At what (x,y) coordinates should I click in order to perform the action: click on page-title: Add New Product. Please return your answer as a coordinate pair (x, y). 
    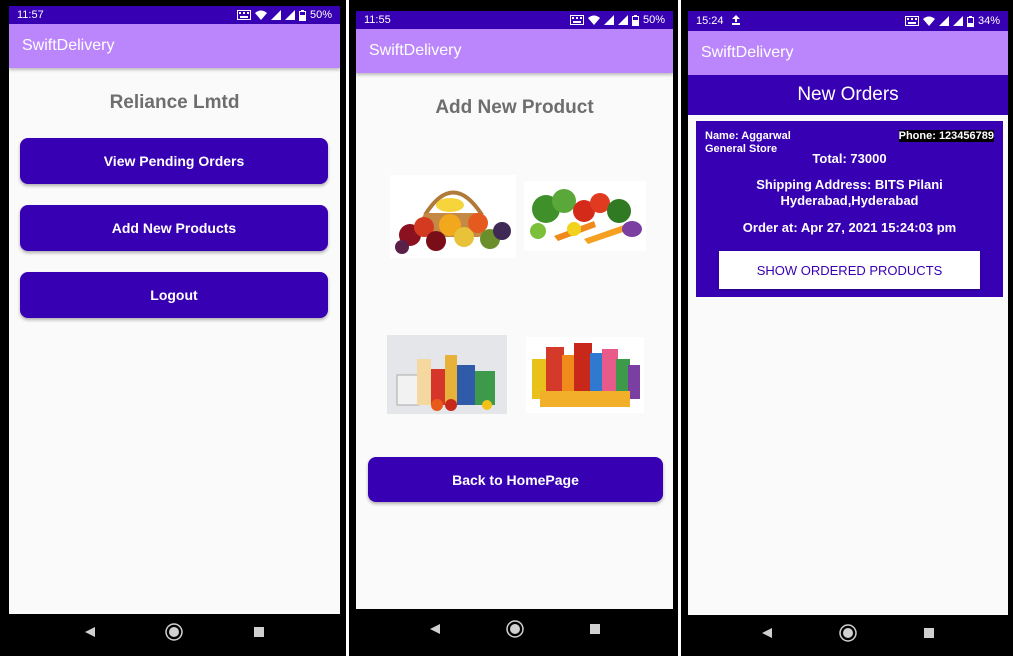
    Looking at the image, I should click on (514, 107).